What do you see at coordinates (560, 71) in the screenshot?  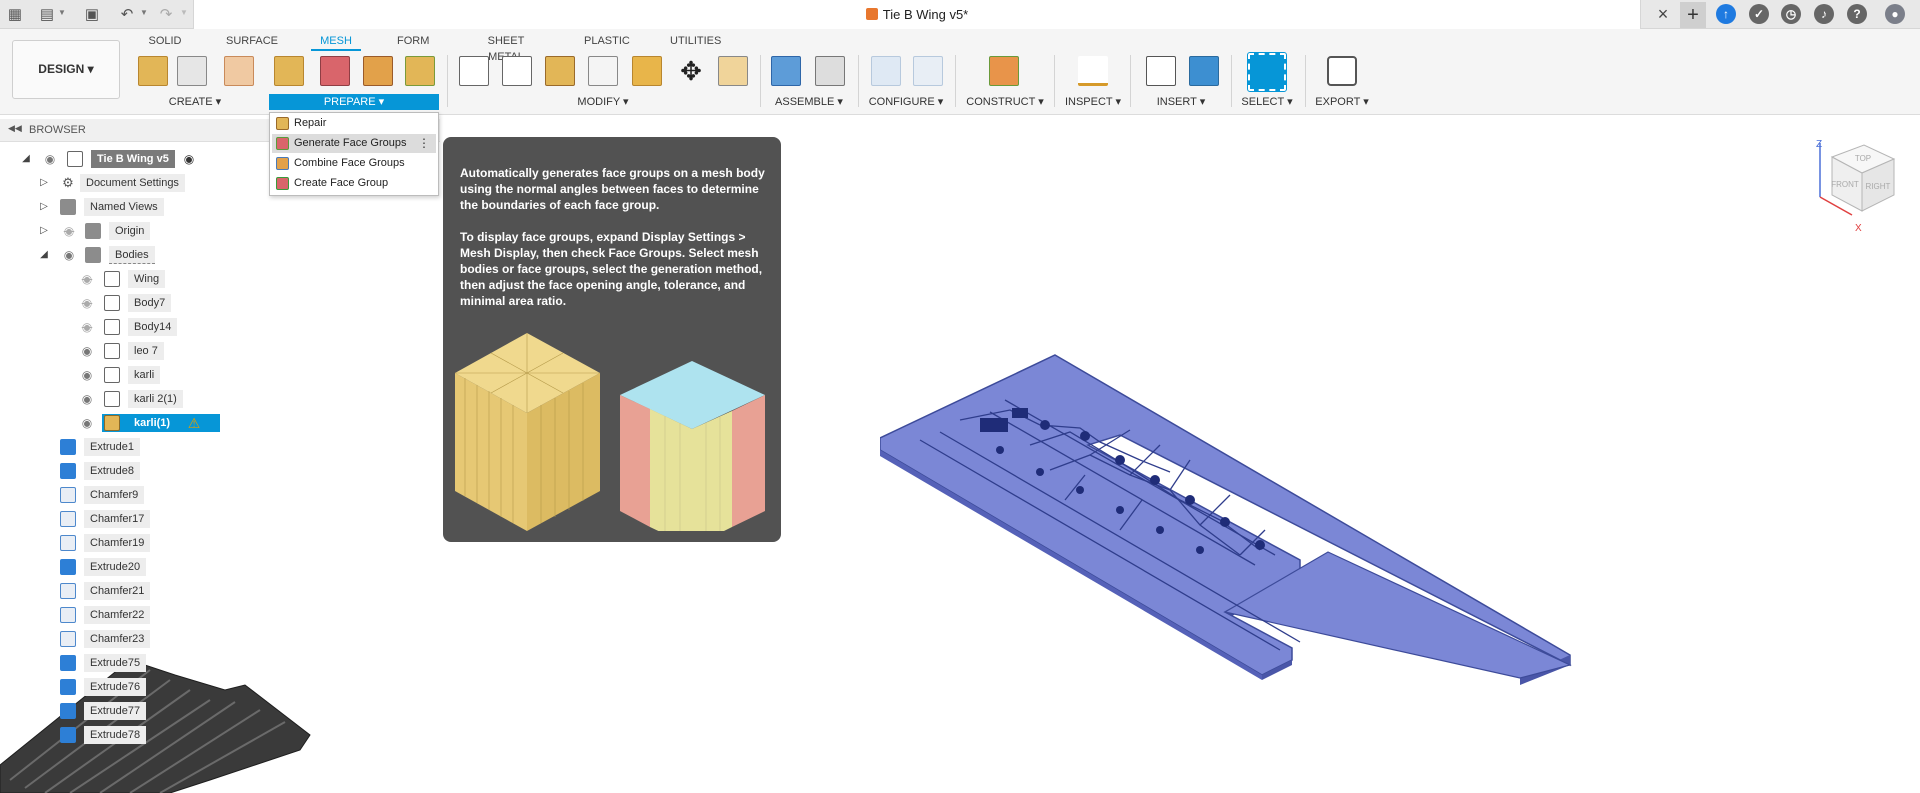 I see `remesh-icon` at bounding box center [560, 71].